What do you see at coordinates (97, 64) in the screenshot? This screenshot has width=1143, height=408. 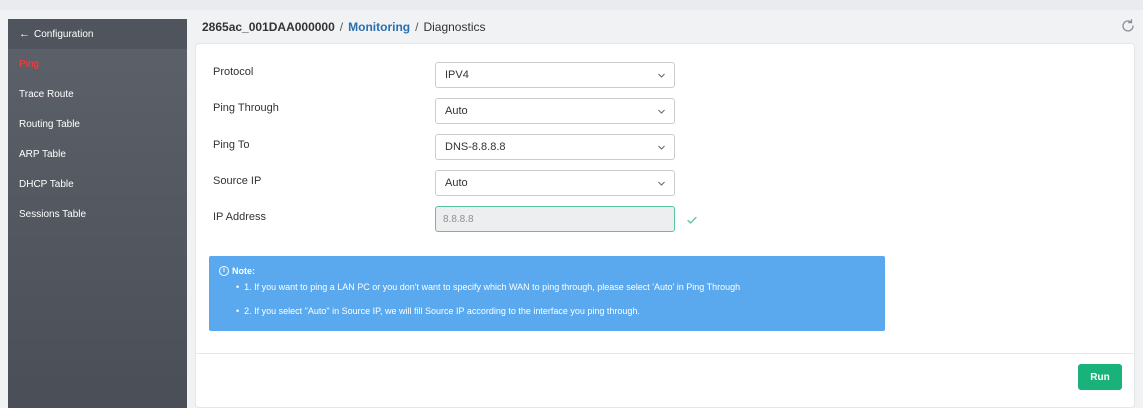 I see `sidebar-item-ping: Ping` at bounding box center [97, 64].